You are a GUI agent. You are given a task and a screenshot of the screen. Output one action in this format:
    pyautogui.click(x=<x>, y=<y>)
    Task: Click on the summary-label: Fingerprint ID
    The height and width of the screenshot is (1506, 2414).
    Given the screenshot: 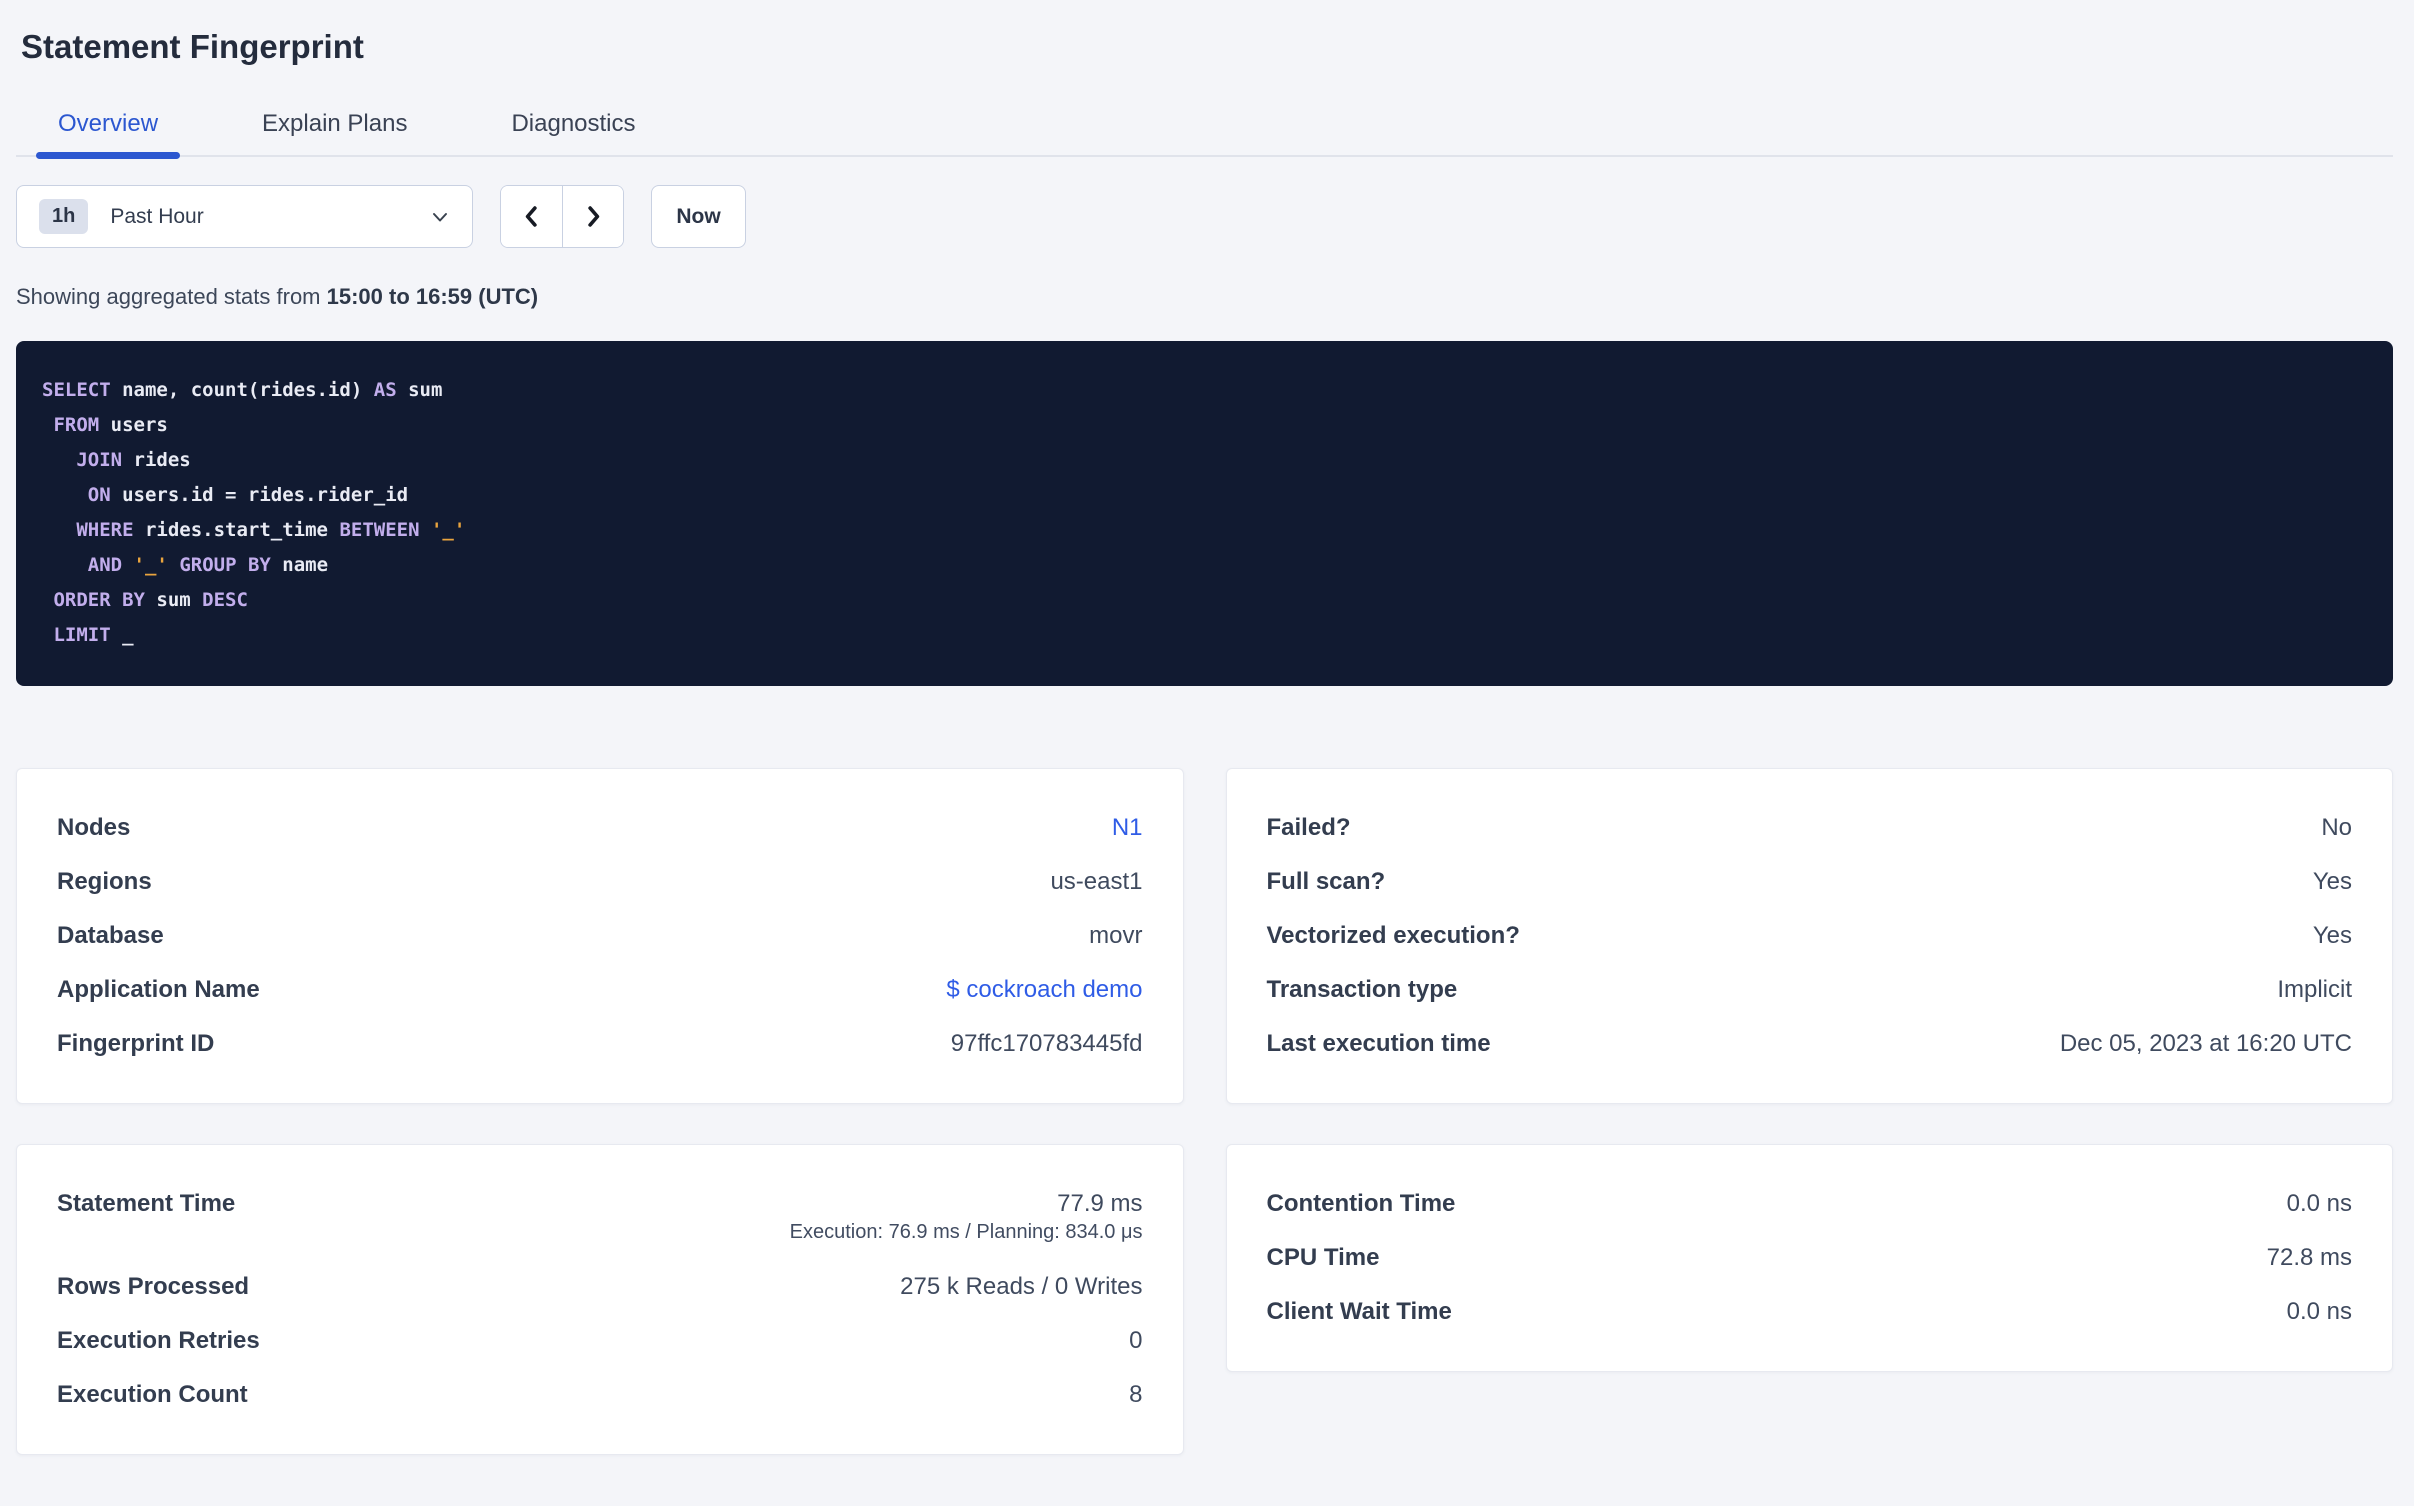 What is the action you would take?
    pyautogui.click(x=136, y=1043)
    